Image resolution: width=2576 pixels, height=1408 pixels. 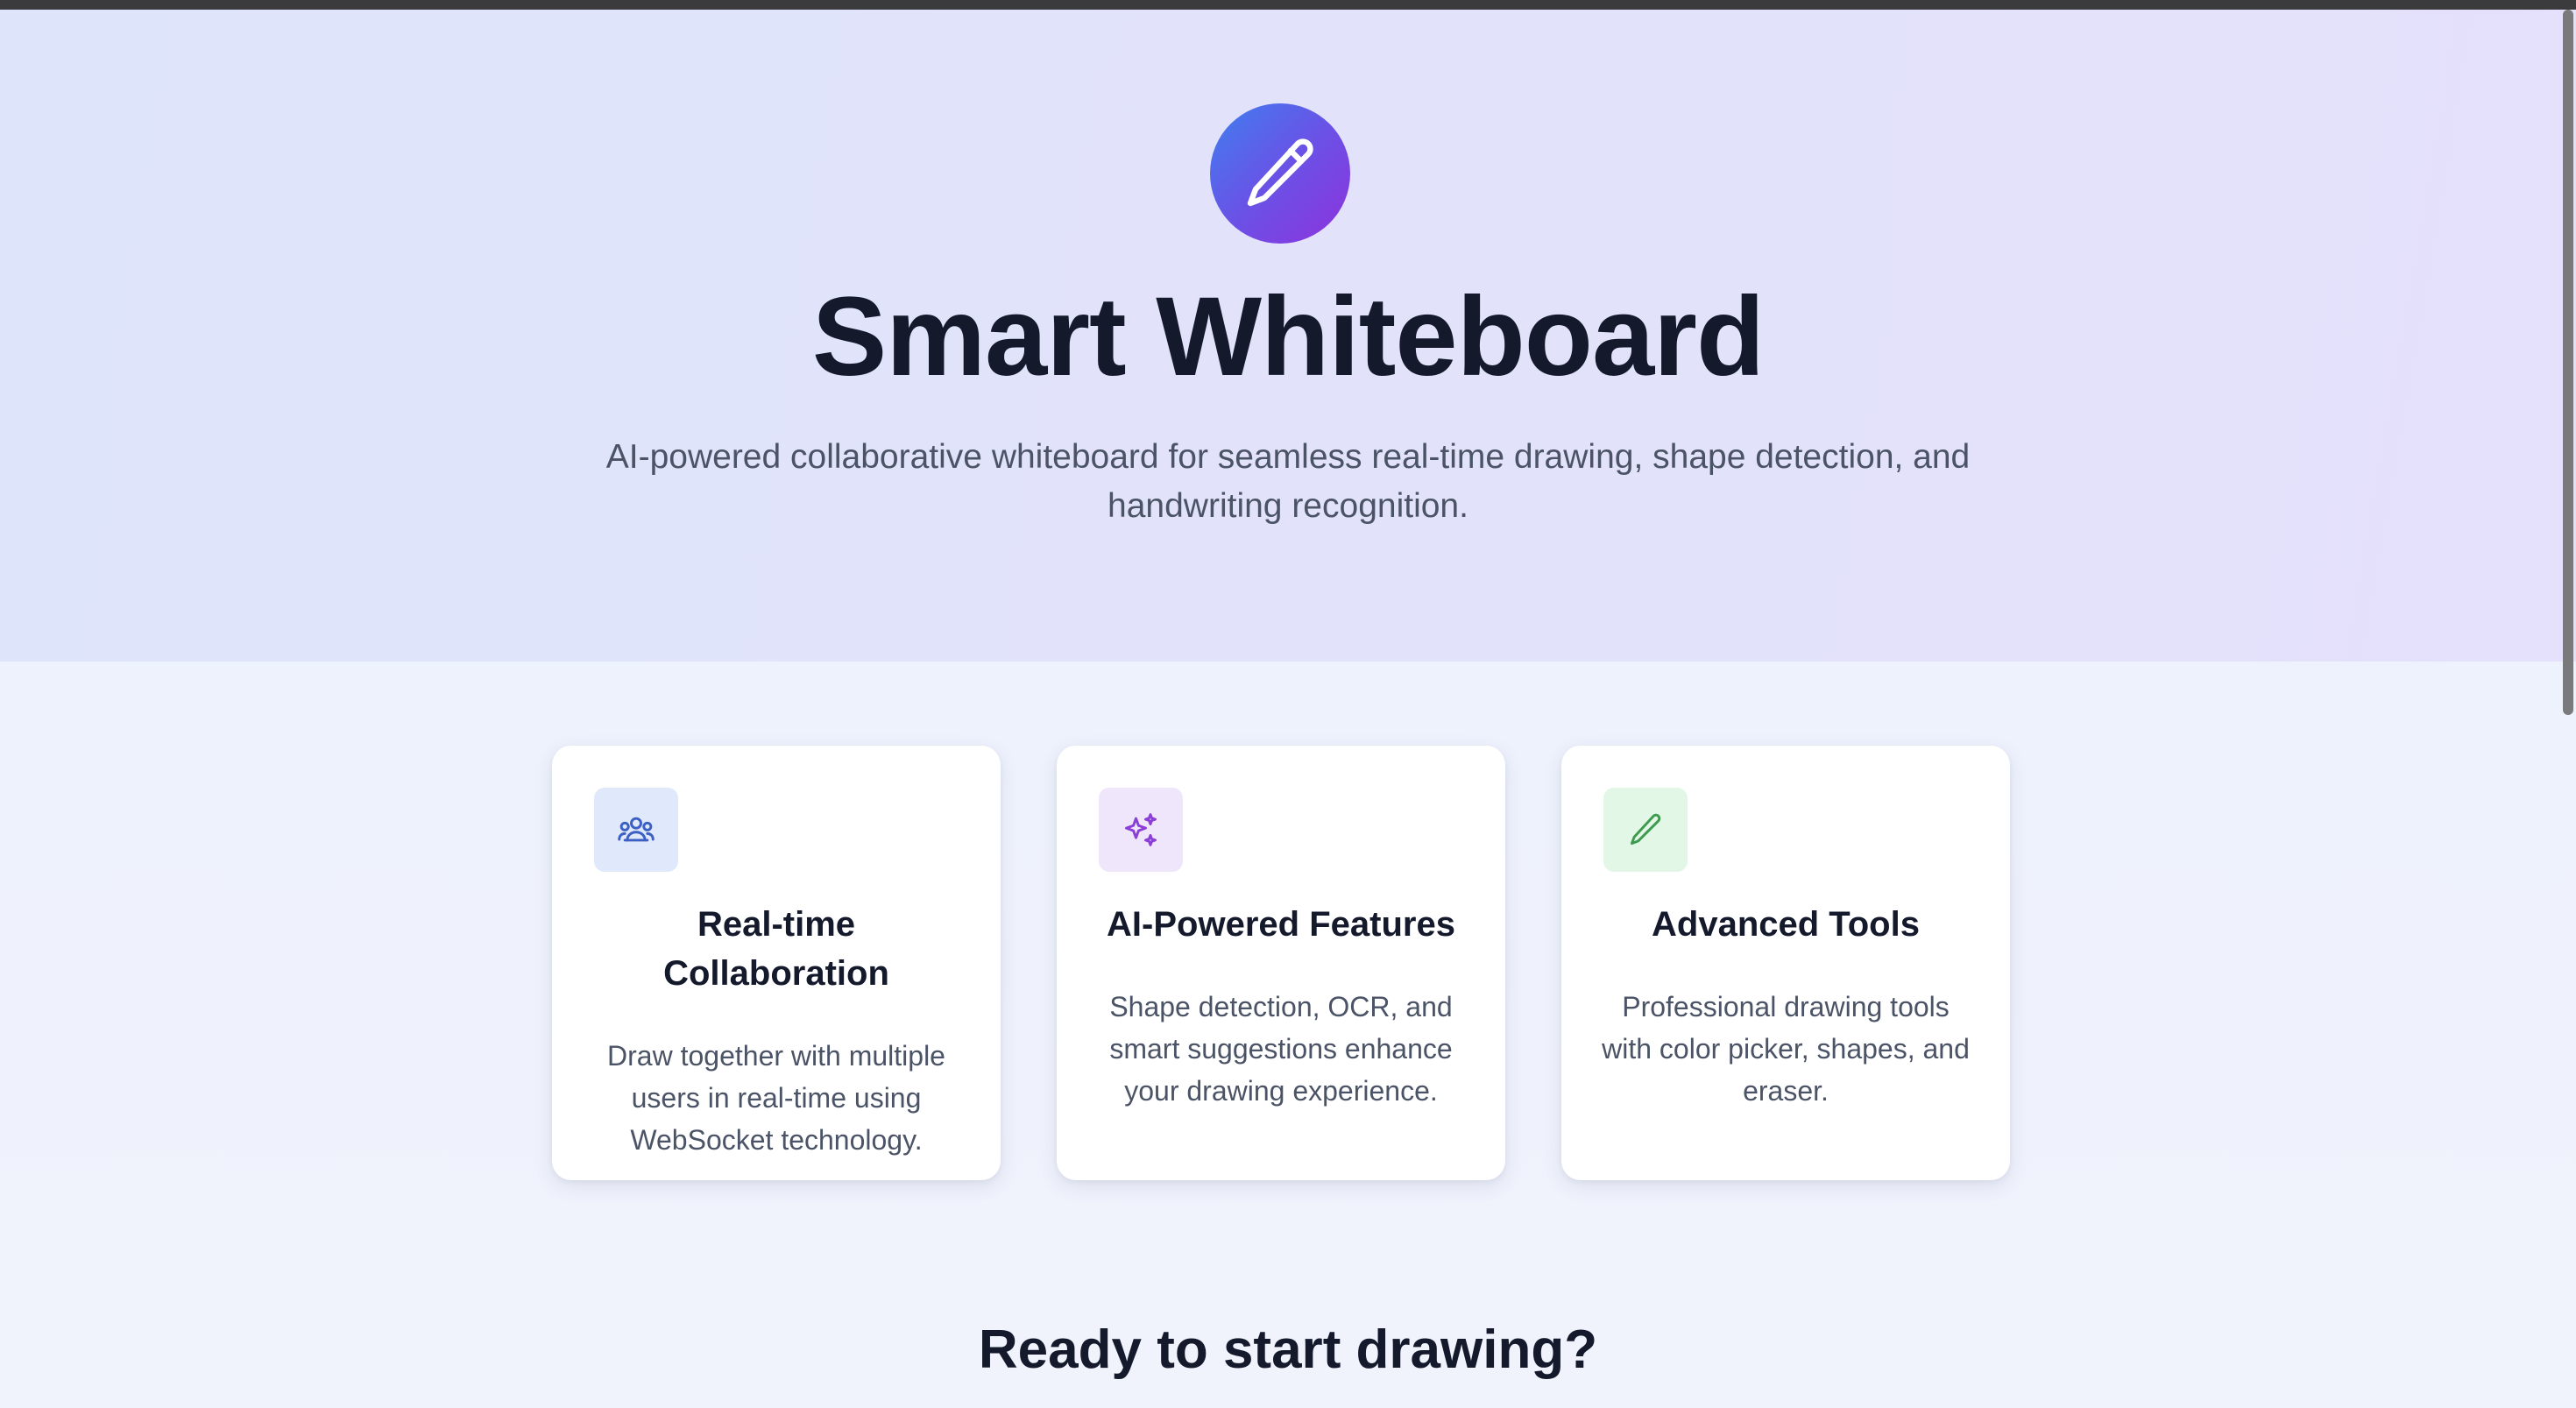 I want to click on users-icon, so click(x=636, y=829).